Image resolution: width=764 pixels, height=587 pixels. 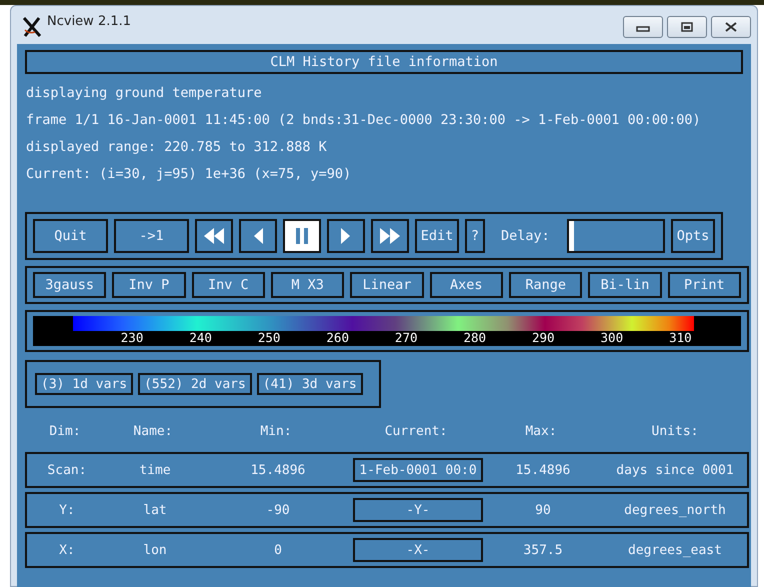 I want to click on option-button: Inv P, so click(x=149, y=285).